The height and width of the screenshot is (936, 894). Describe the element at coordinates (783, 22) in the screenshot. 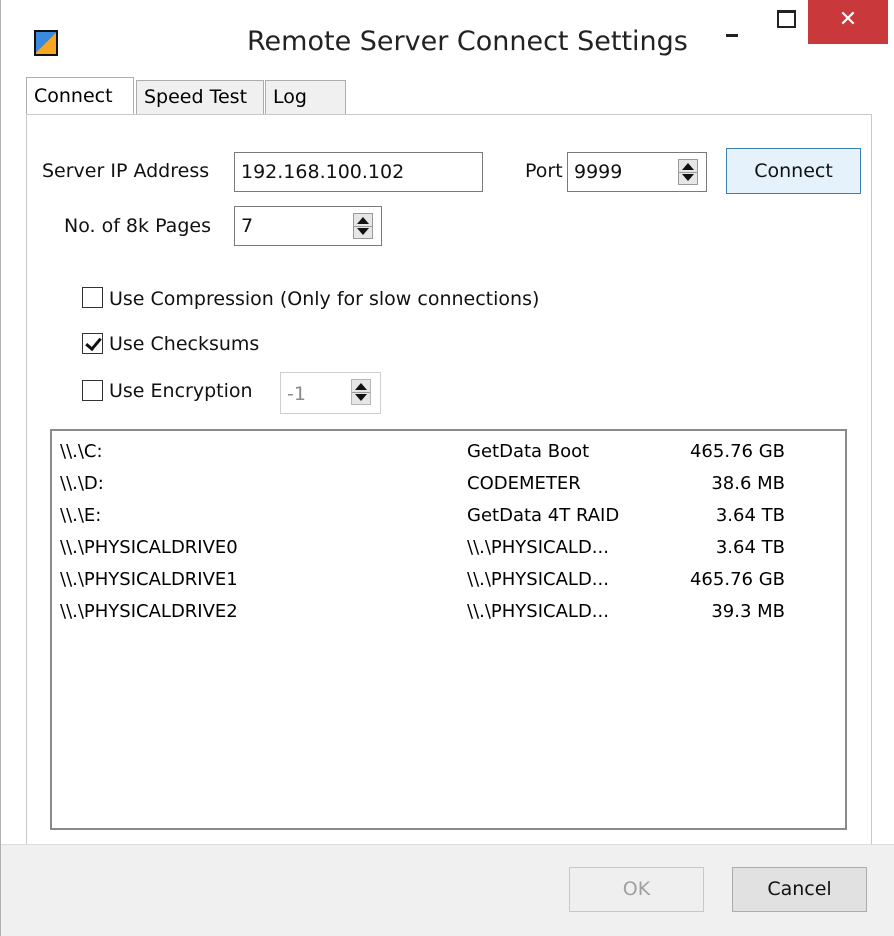

I see `maximize-button` at that location.